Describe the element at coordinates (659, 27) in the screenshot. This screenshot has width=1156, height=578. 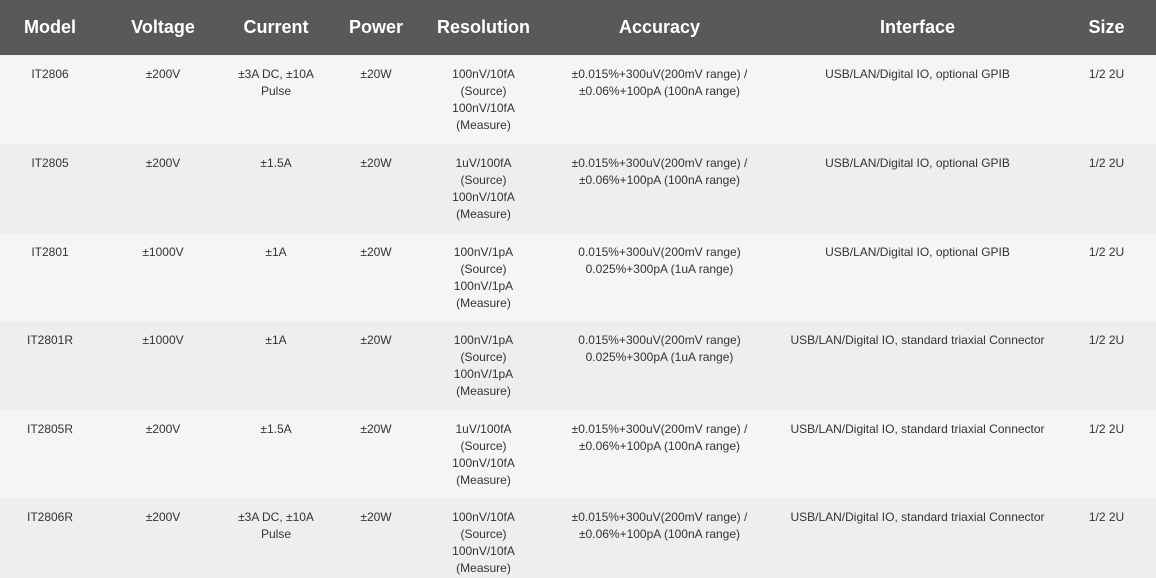
I see `header-accuracy: Accuracy` at that location.